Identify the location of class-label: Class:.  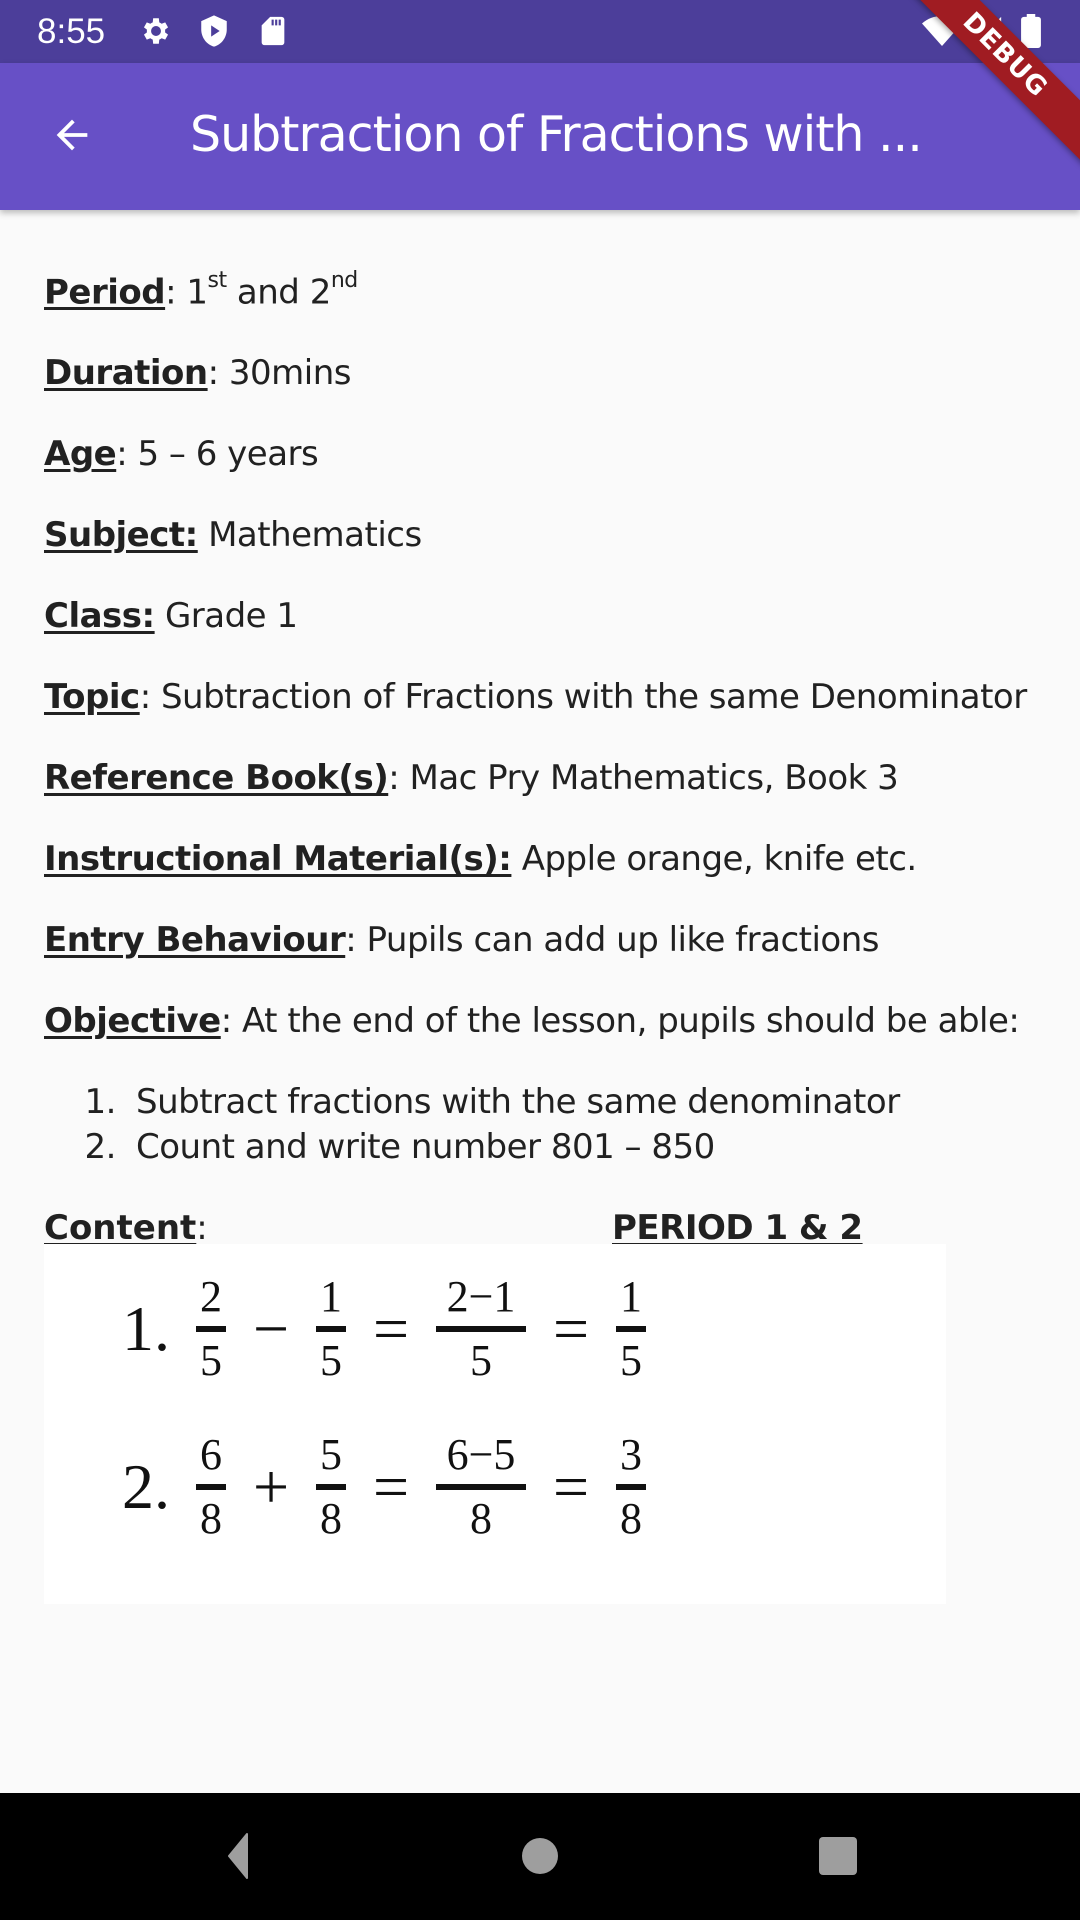
(99, 616).